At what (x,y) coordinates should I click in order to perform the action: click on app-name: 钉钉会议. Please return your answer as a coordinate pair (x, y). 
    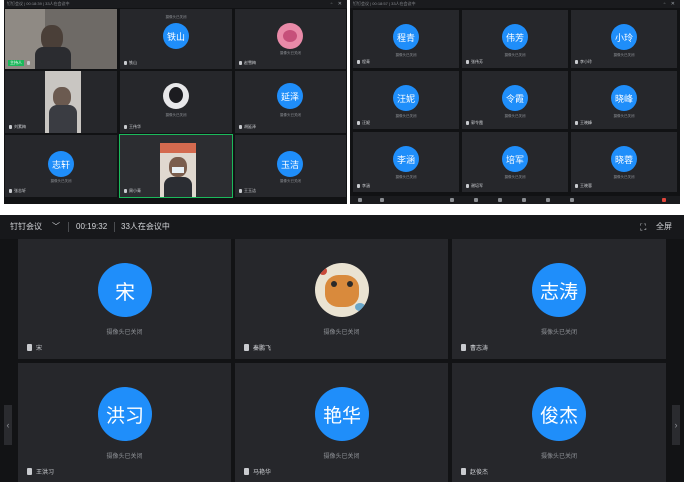
    Looking at the image, I should click on (26, 226).